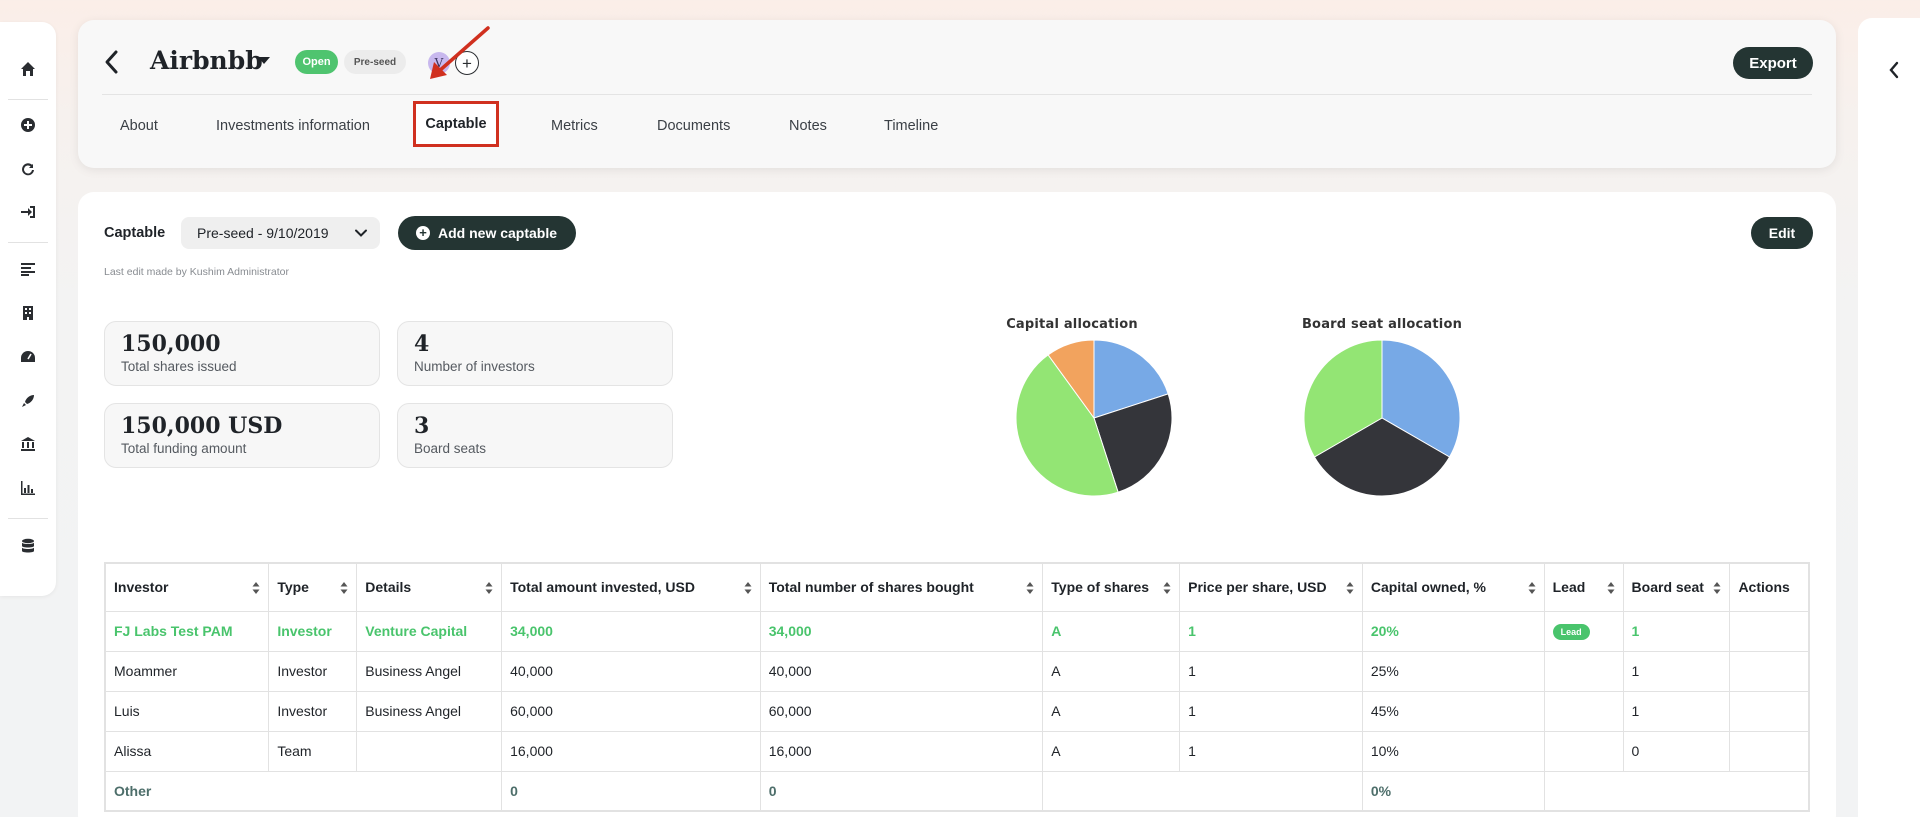  What do you see at coordinates (1382, 324) in the screenshot?
I see `chart-title: Board seat allocation` at bounding box center [1382, 324].